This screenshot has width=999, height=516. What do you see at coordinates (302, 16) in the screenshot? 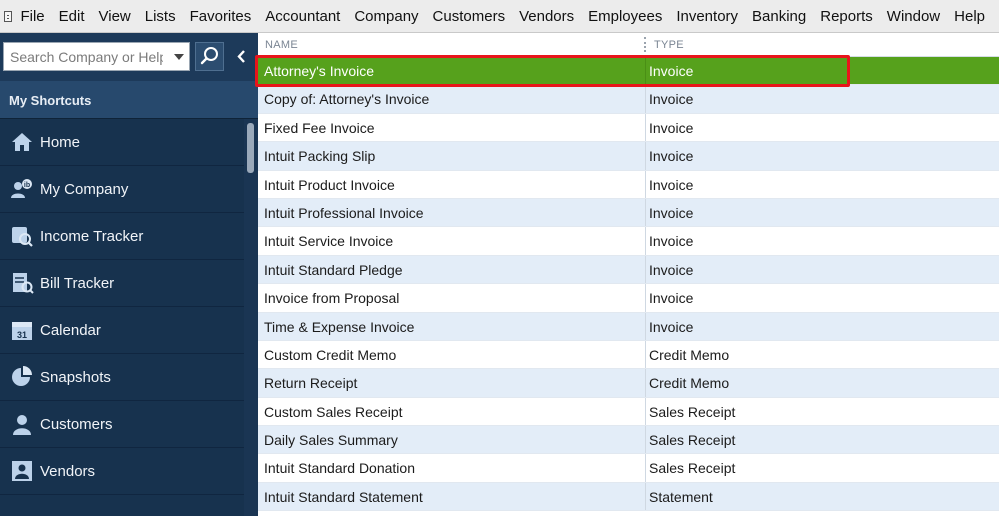
I see `menu-accountant: Accountant` at bounding box center [302, 16].